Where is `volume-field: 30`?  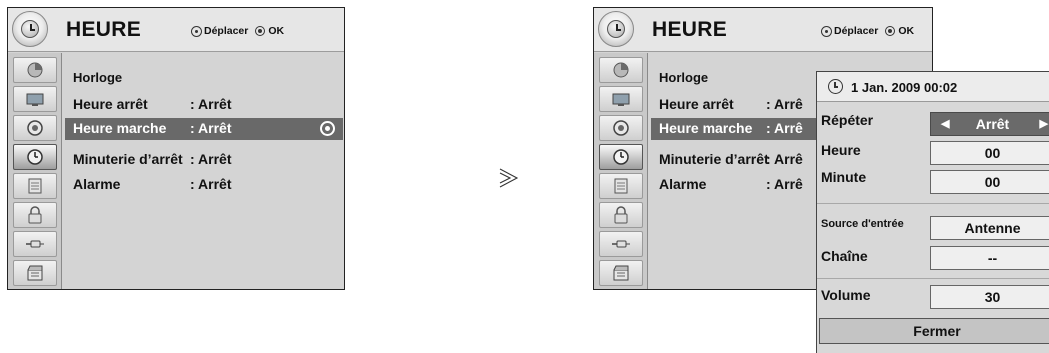 volume-field: 30 is located at coordinates (989, 297).